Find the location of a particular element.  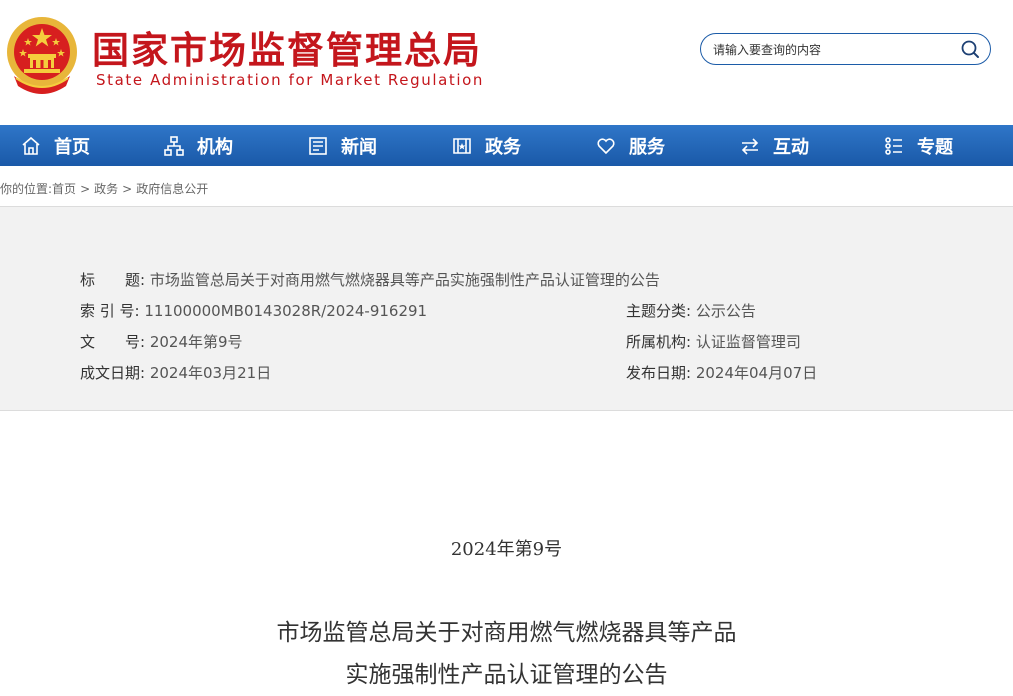

info-topic-row: 主题分类: 公示公告 is located at coordinates (691, 310).